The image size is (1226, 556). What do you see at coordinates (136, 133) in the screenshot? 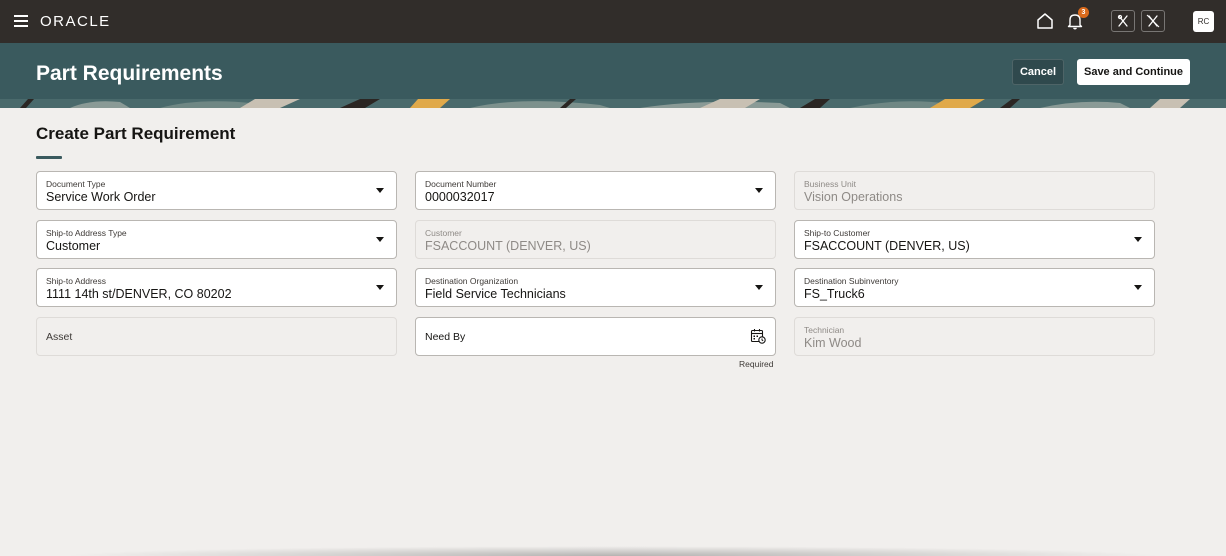
I see `form-title: Create Part Requirement` at bounding box center [136, 133].